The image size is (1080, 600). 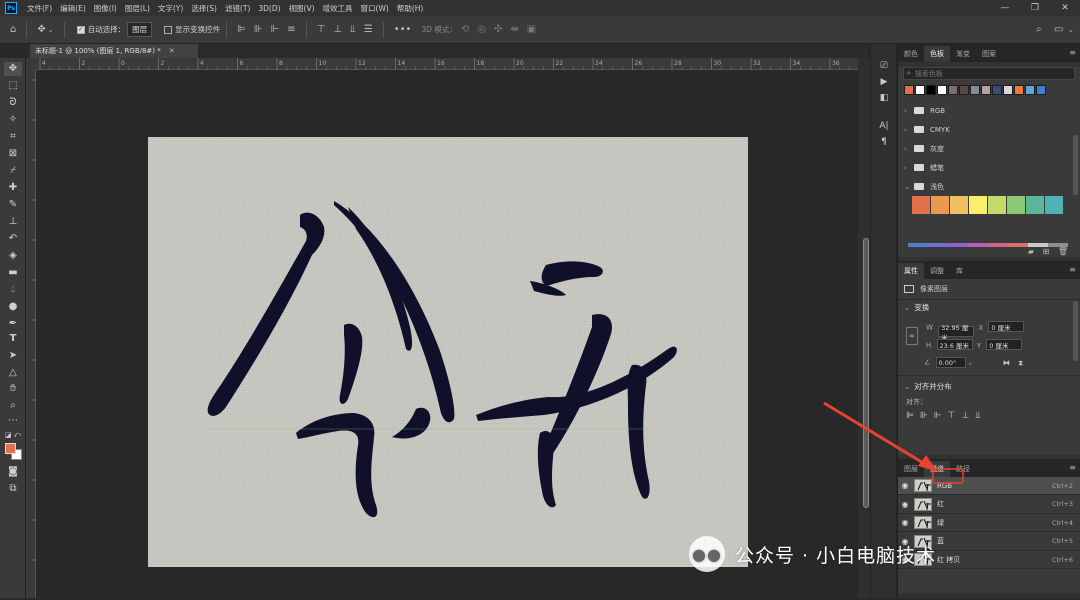 I want to click on swatch-search-input: ⌕ 搜索色板, so click(x=989, y=73).